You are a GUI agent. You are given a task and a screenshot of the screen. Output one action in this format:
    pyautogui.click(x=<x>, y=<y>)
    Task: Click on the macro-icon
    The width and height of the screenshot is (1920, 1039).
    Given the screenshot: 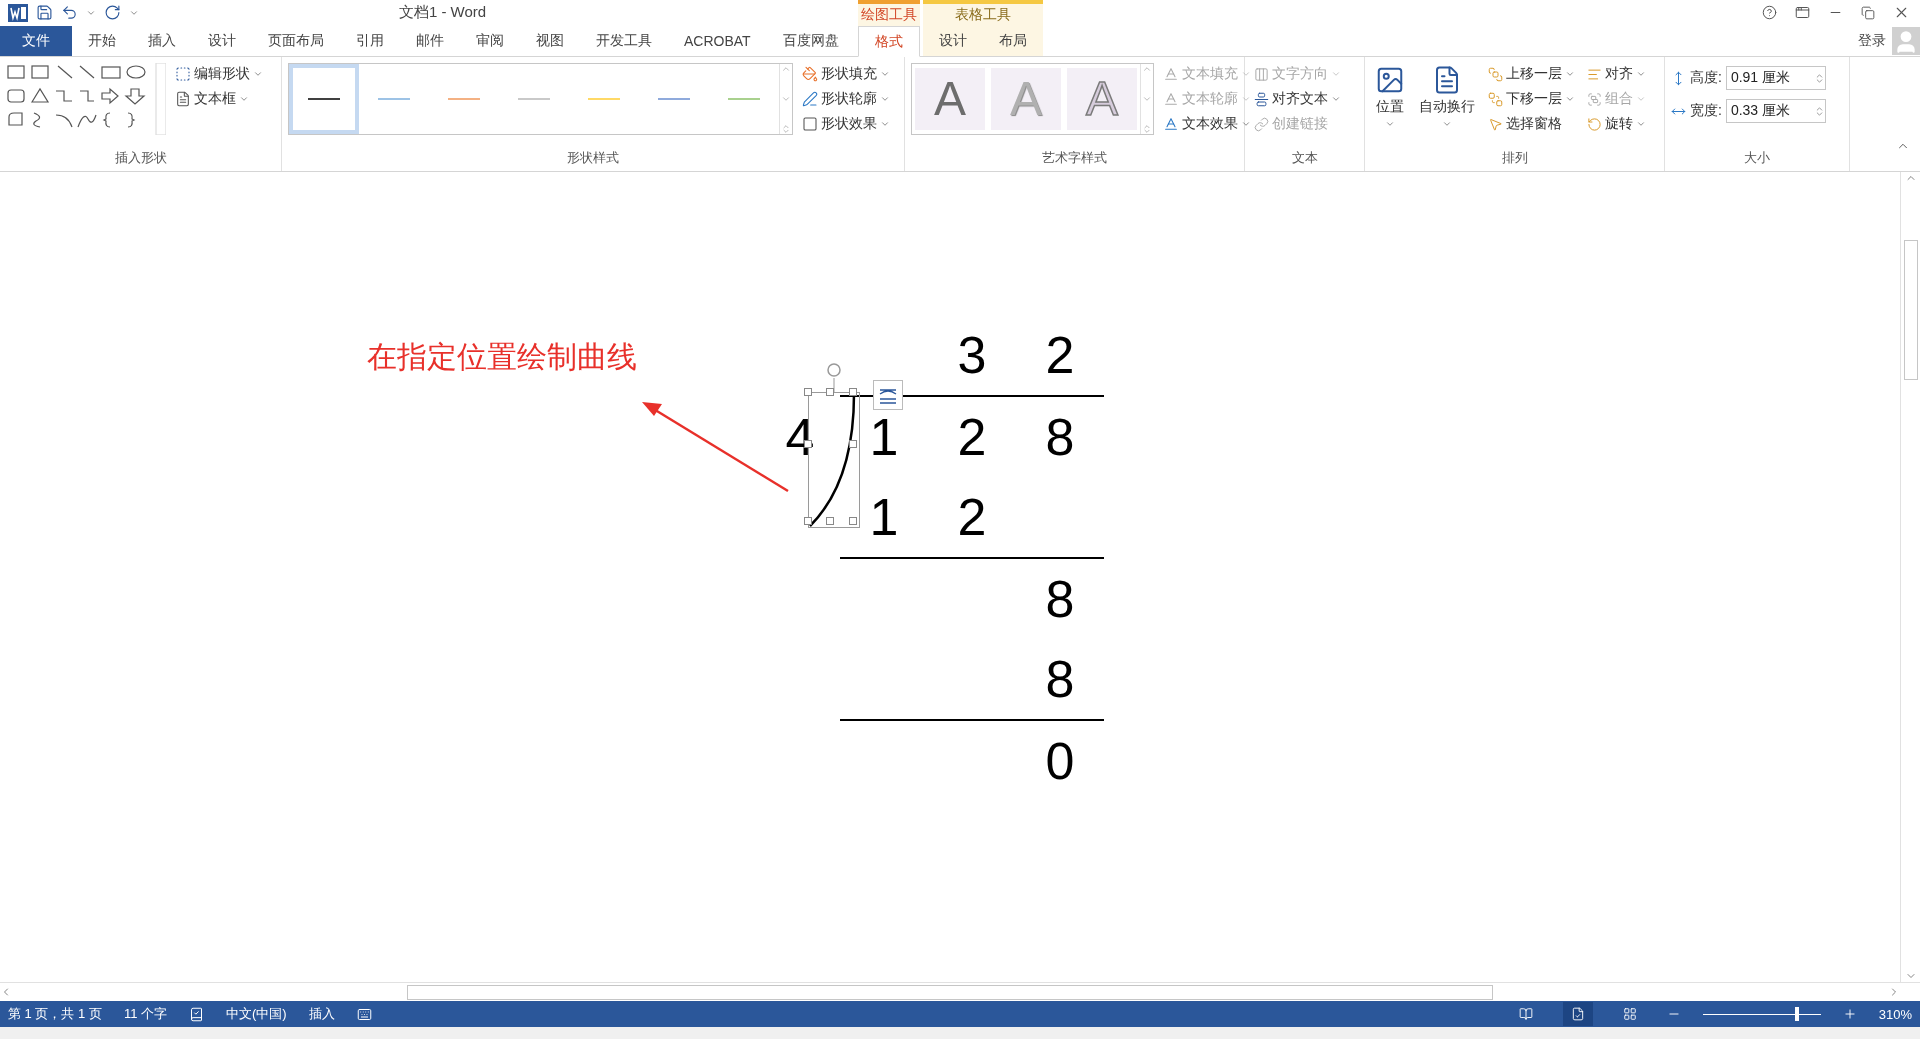 What is the action you would take?
    pyautogui.click(x=364, y=1014)
    